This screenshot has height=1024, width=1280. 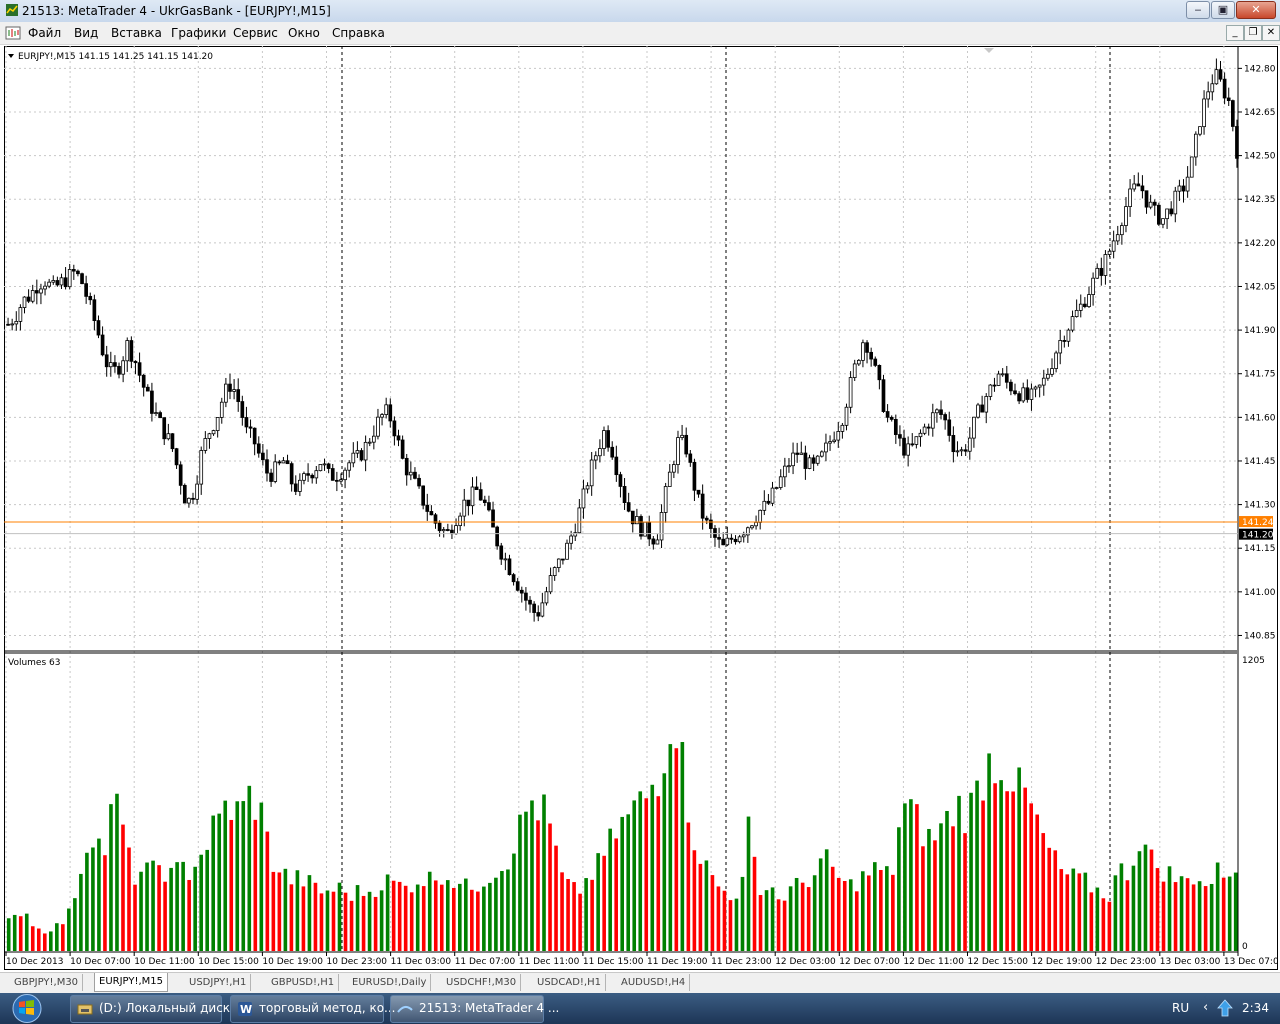 What do you see at coordinates (1245, 947) in the screenshot?
I see `volume-min-label: 0` at bounding box center [1245, 947].